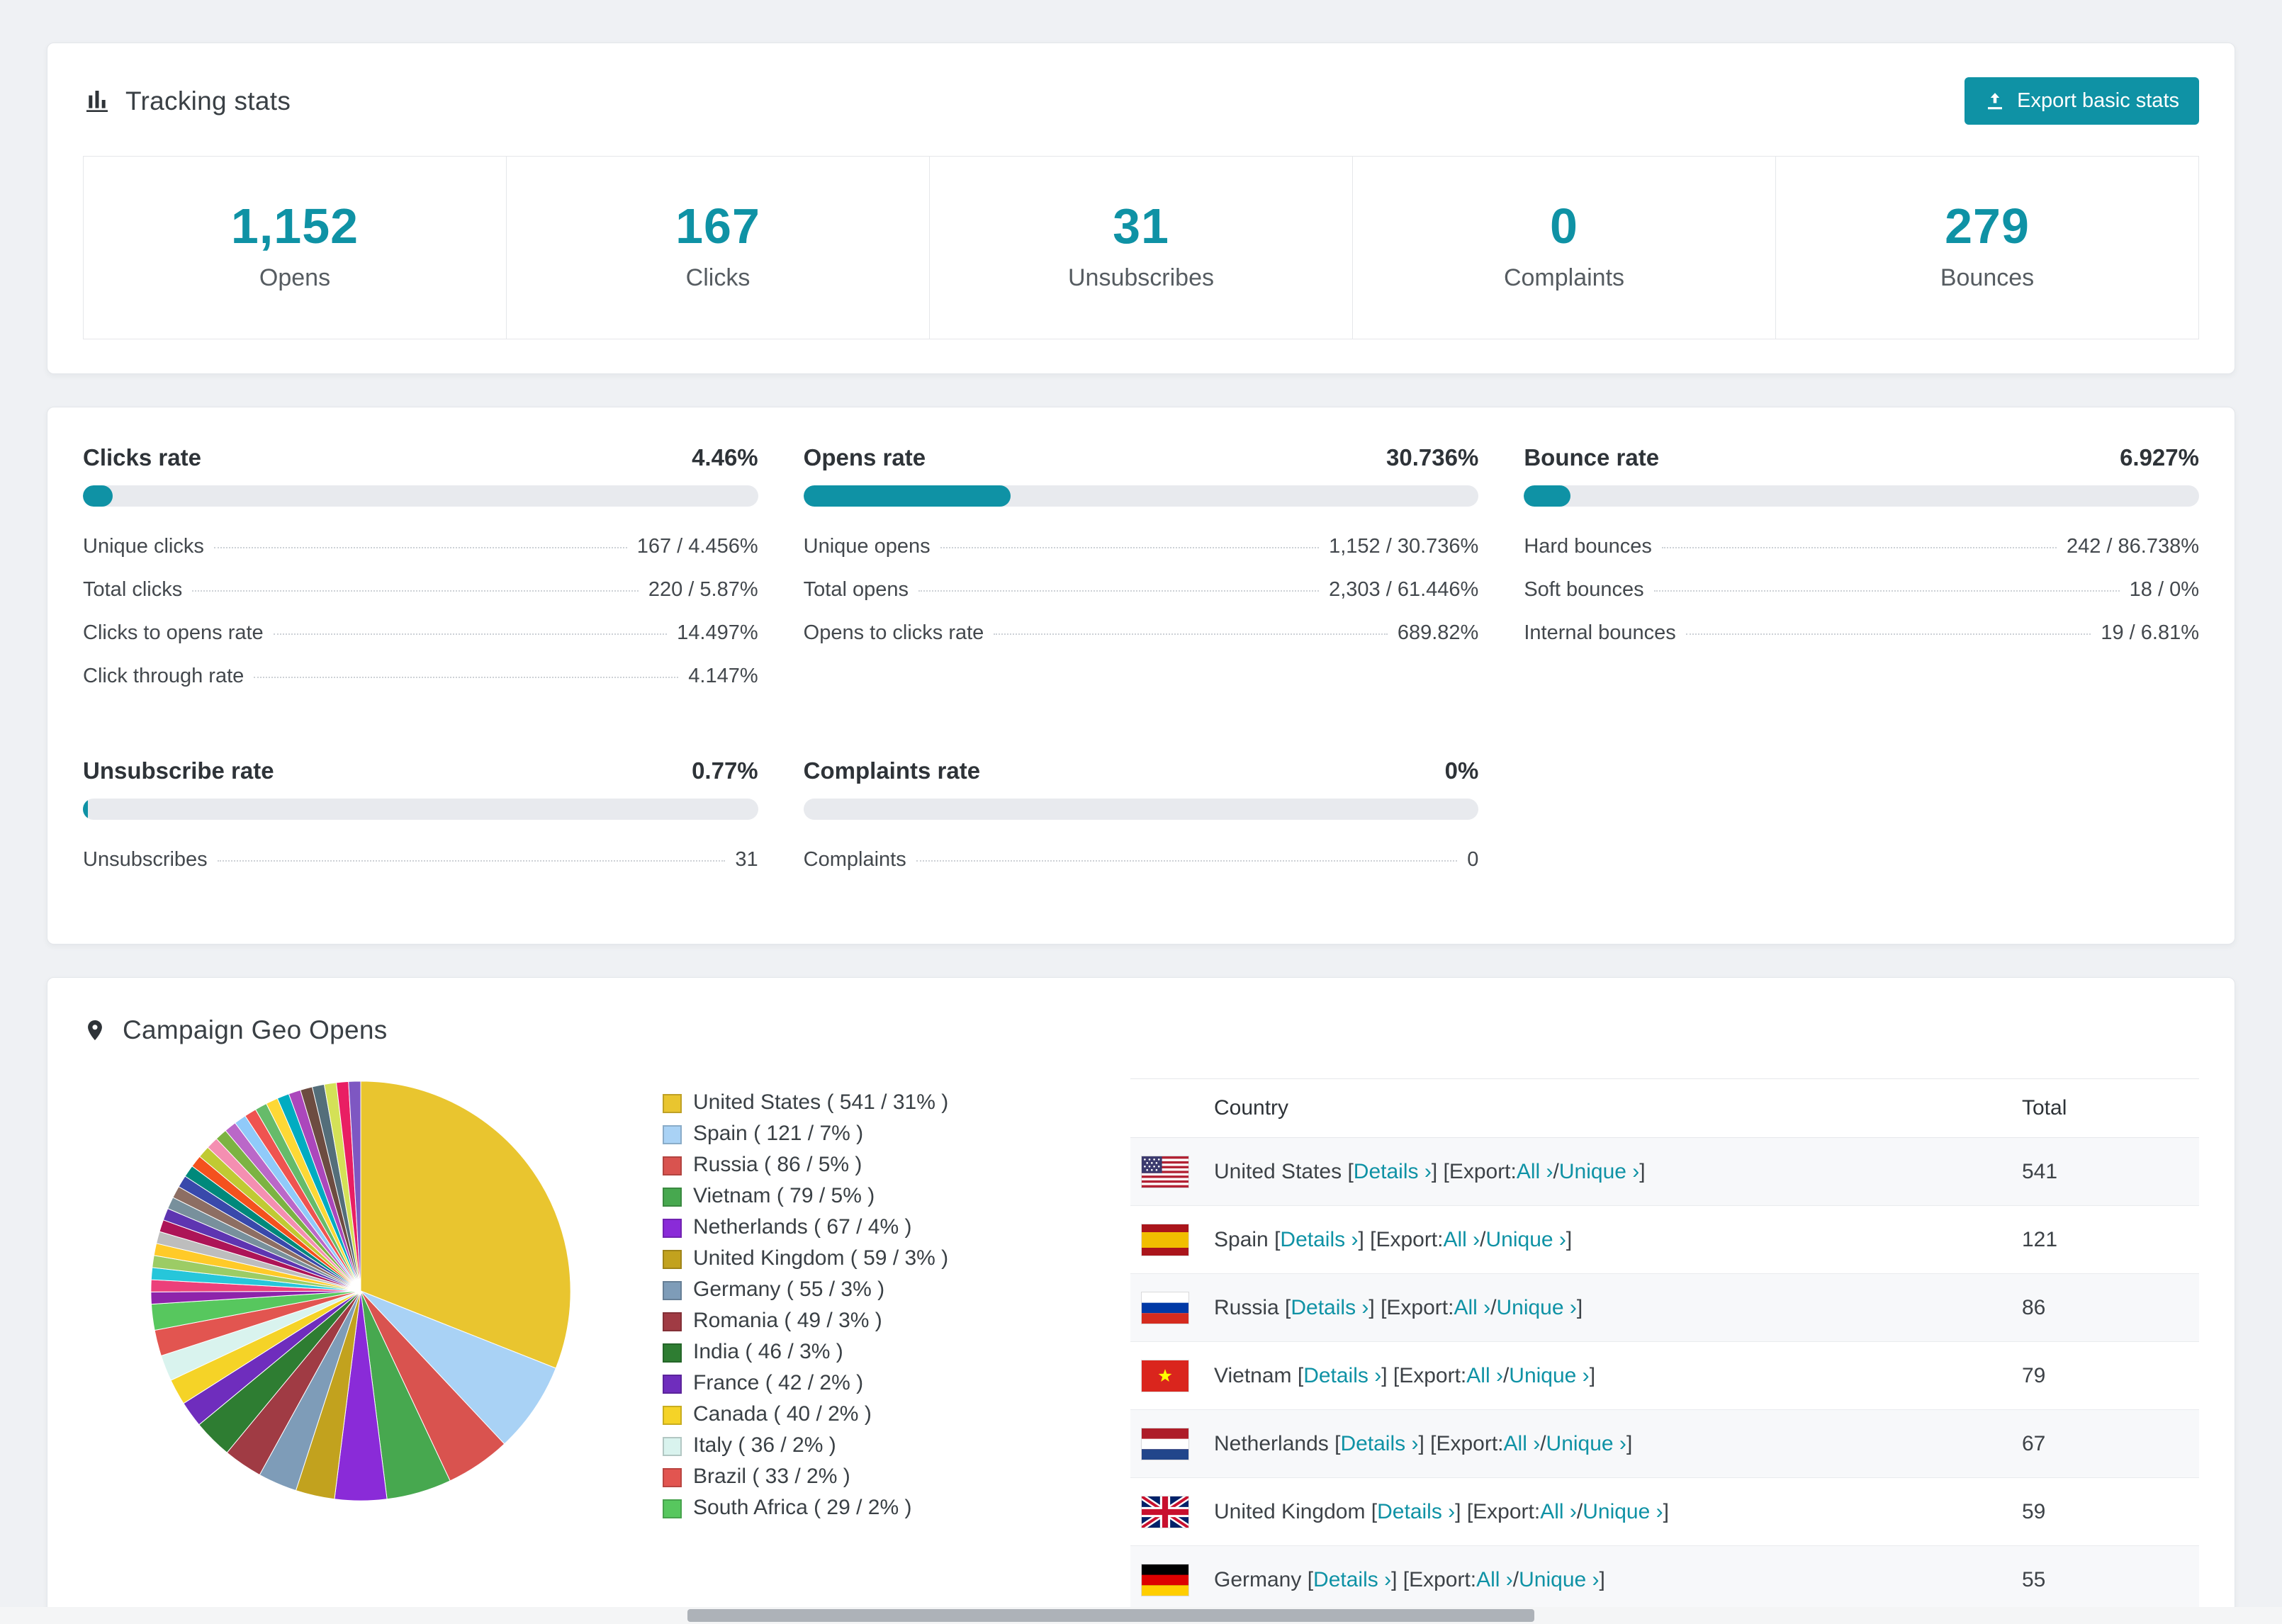  Describe the element at coordinates (697, 546) in the screenshot. I see `stat-line-value: 167 / 4.456%` at that location.